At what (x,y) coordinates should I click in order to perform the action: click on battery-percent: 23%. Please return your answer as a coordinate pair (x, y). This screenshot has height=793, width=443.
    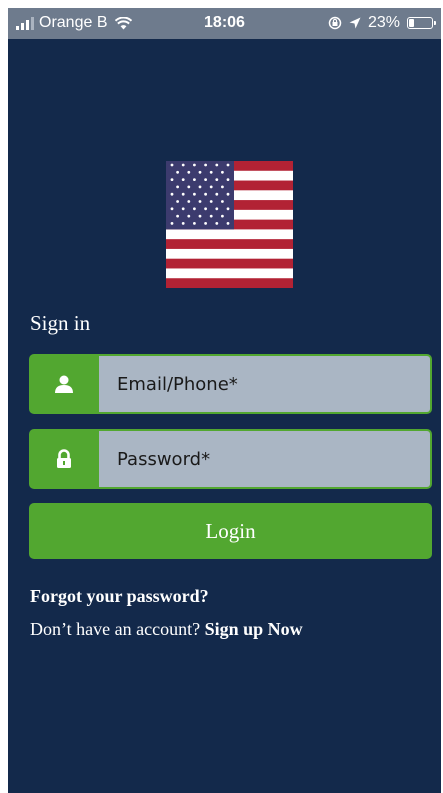
    Looking at the image, I should click on (383, 22).